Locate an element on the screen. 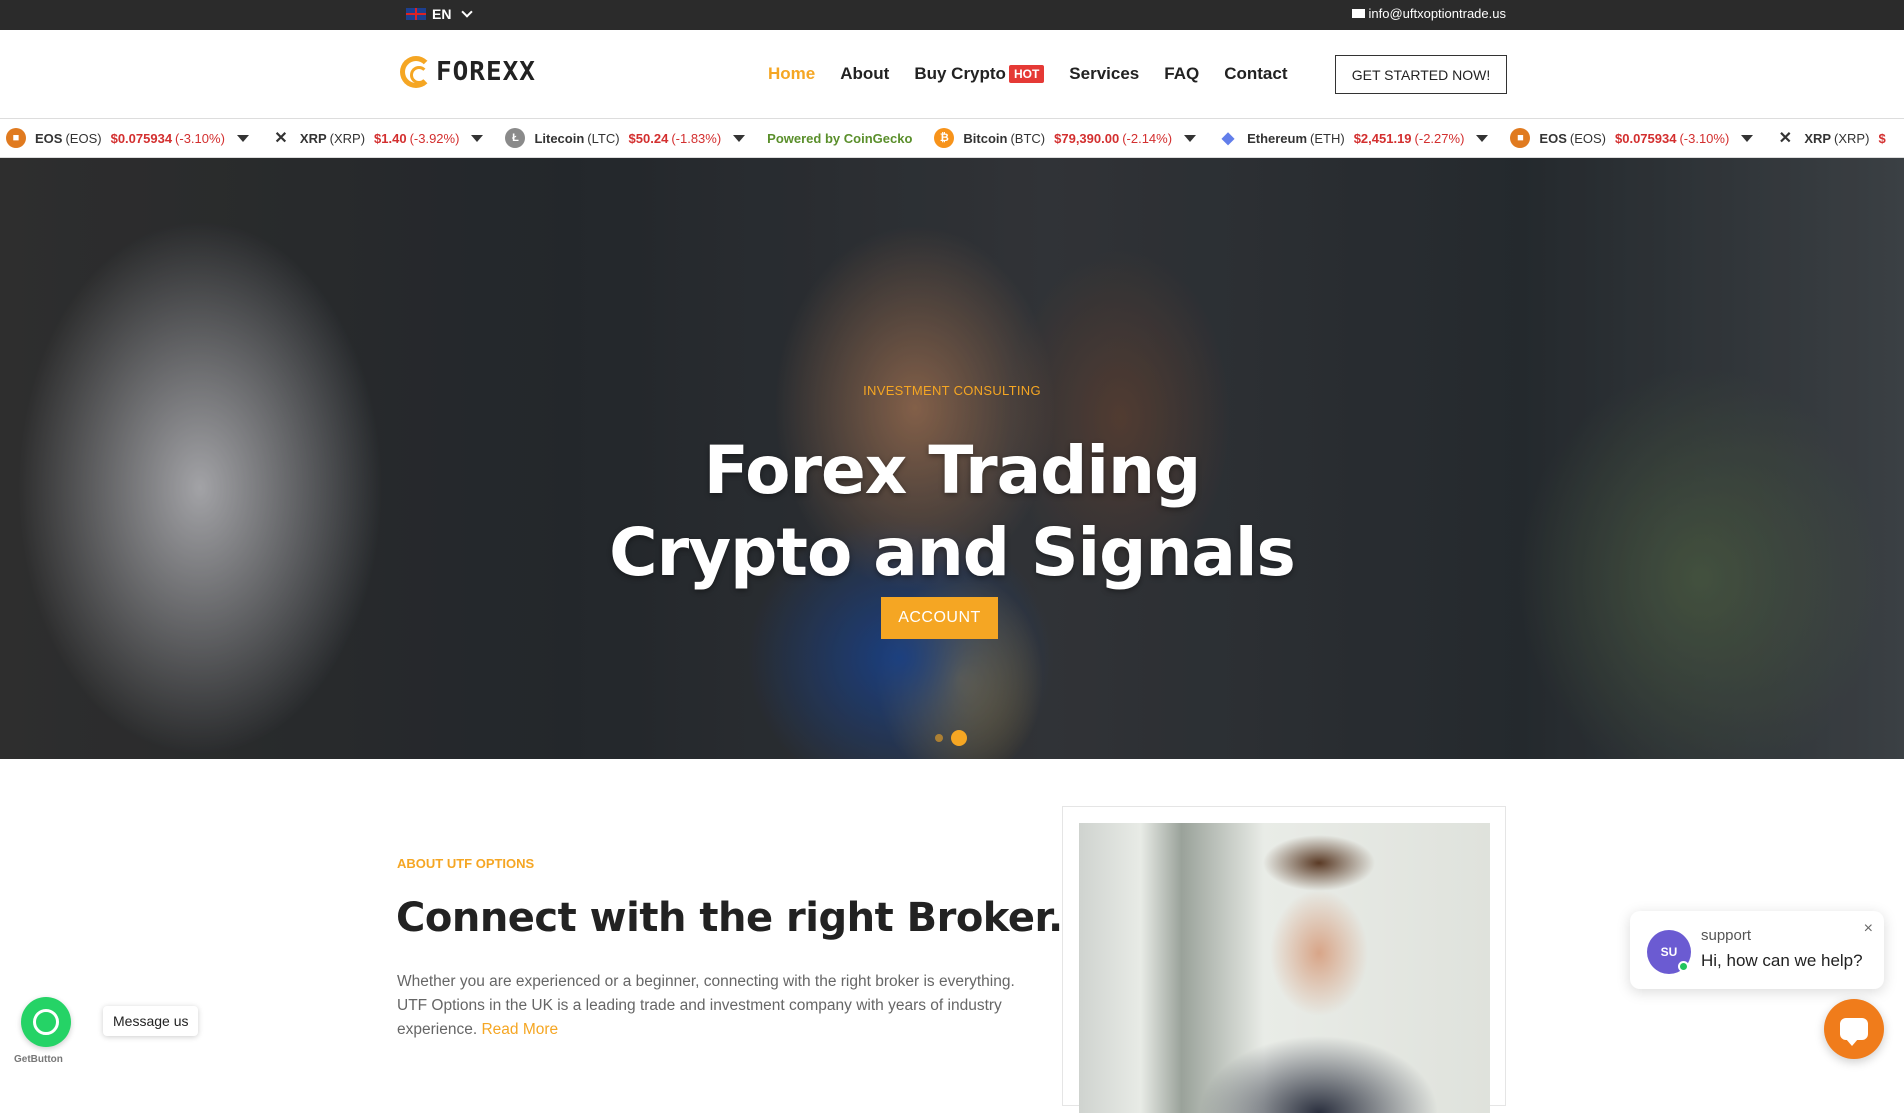 The image size is (1904, 1113). slider-dot is located at coordinates (939, 738).